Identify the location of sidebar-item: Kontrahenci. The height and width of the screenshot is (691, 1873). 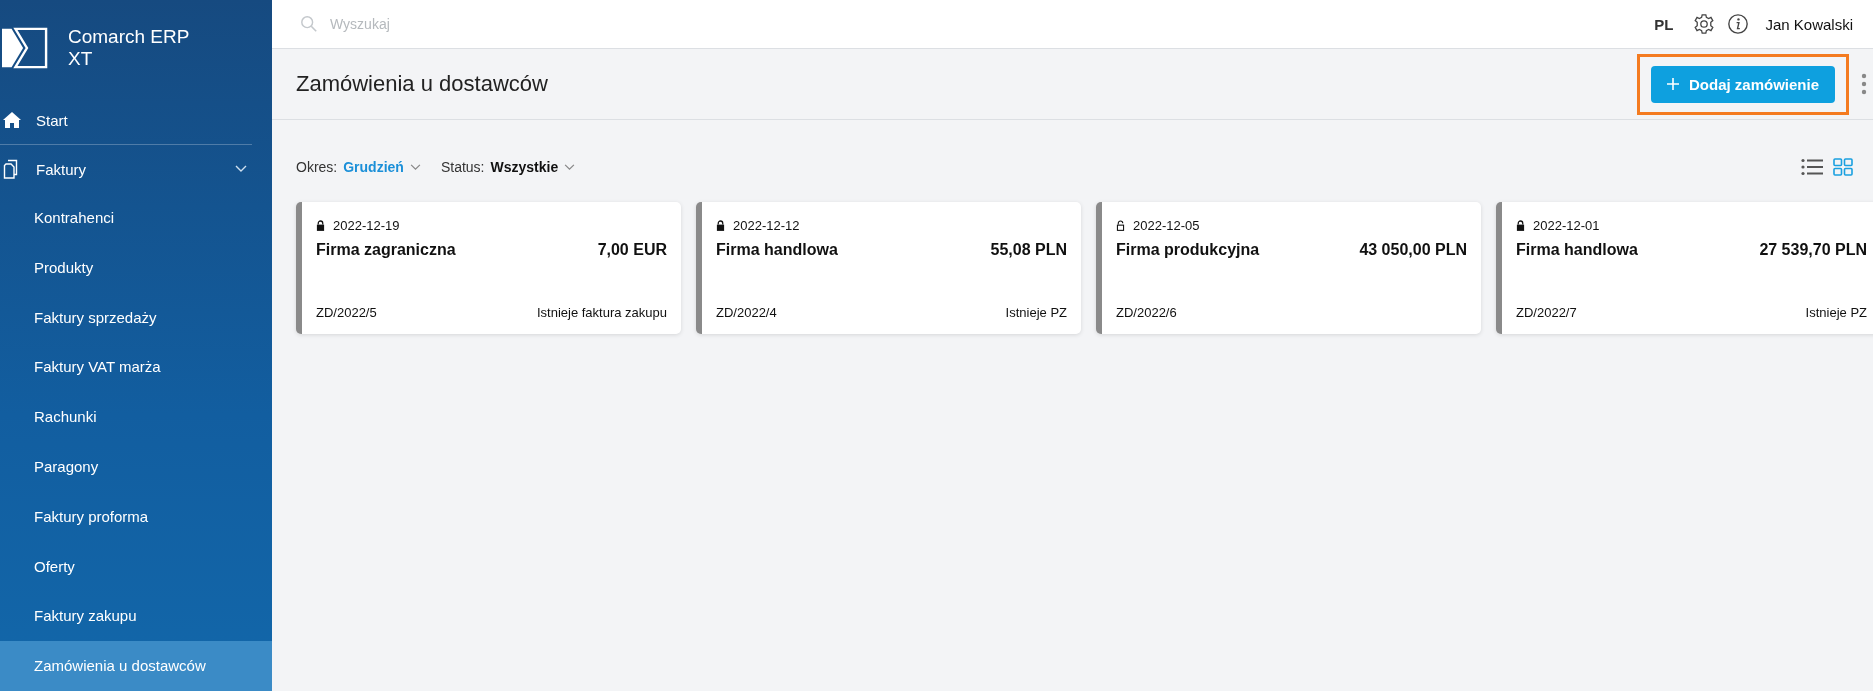
(136, 218).